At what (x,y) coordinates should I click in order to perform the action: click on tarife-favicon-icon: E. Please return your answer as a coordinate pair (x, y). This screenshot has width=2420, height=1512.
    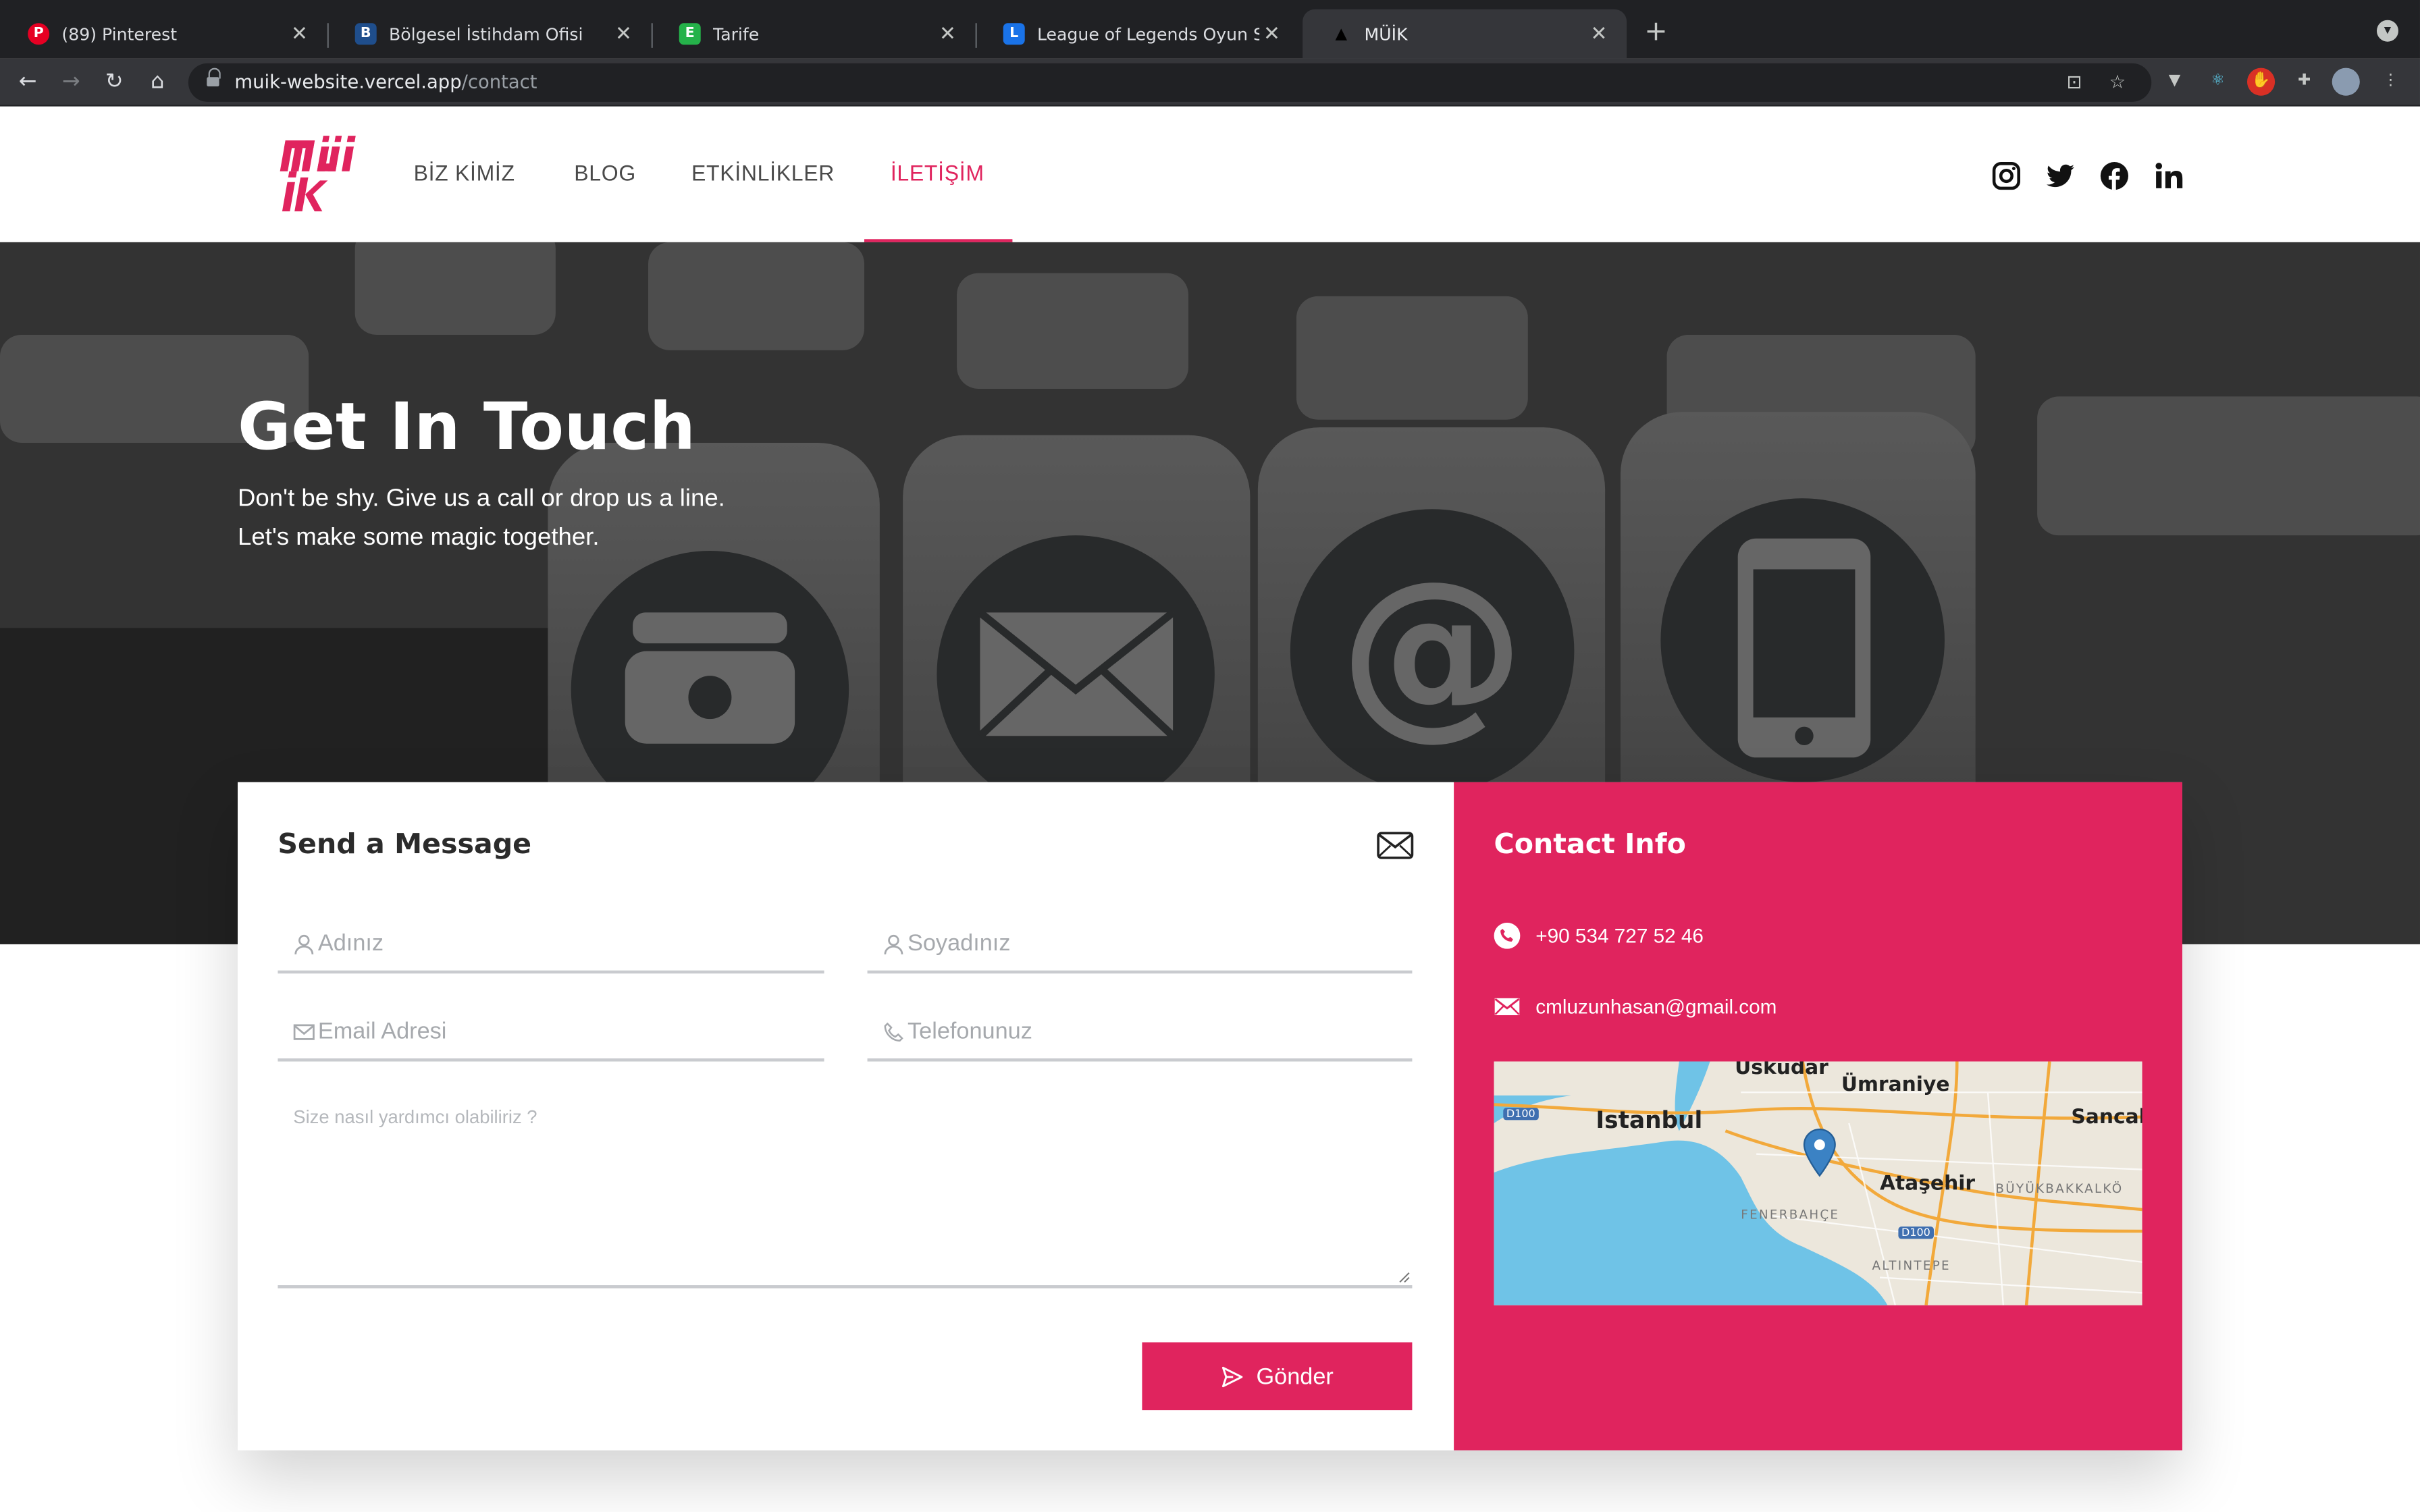
    Looking at the image, I should click on (690, 34).